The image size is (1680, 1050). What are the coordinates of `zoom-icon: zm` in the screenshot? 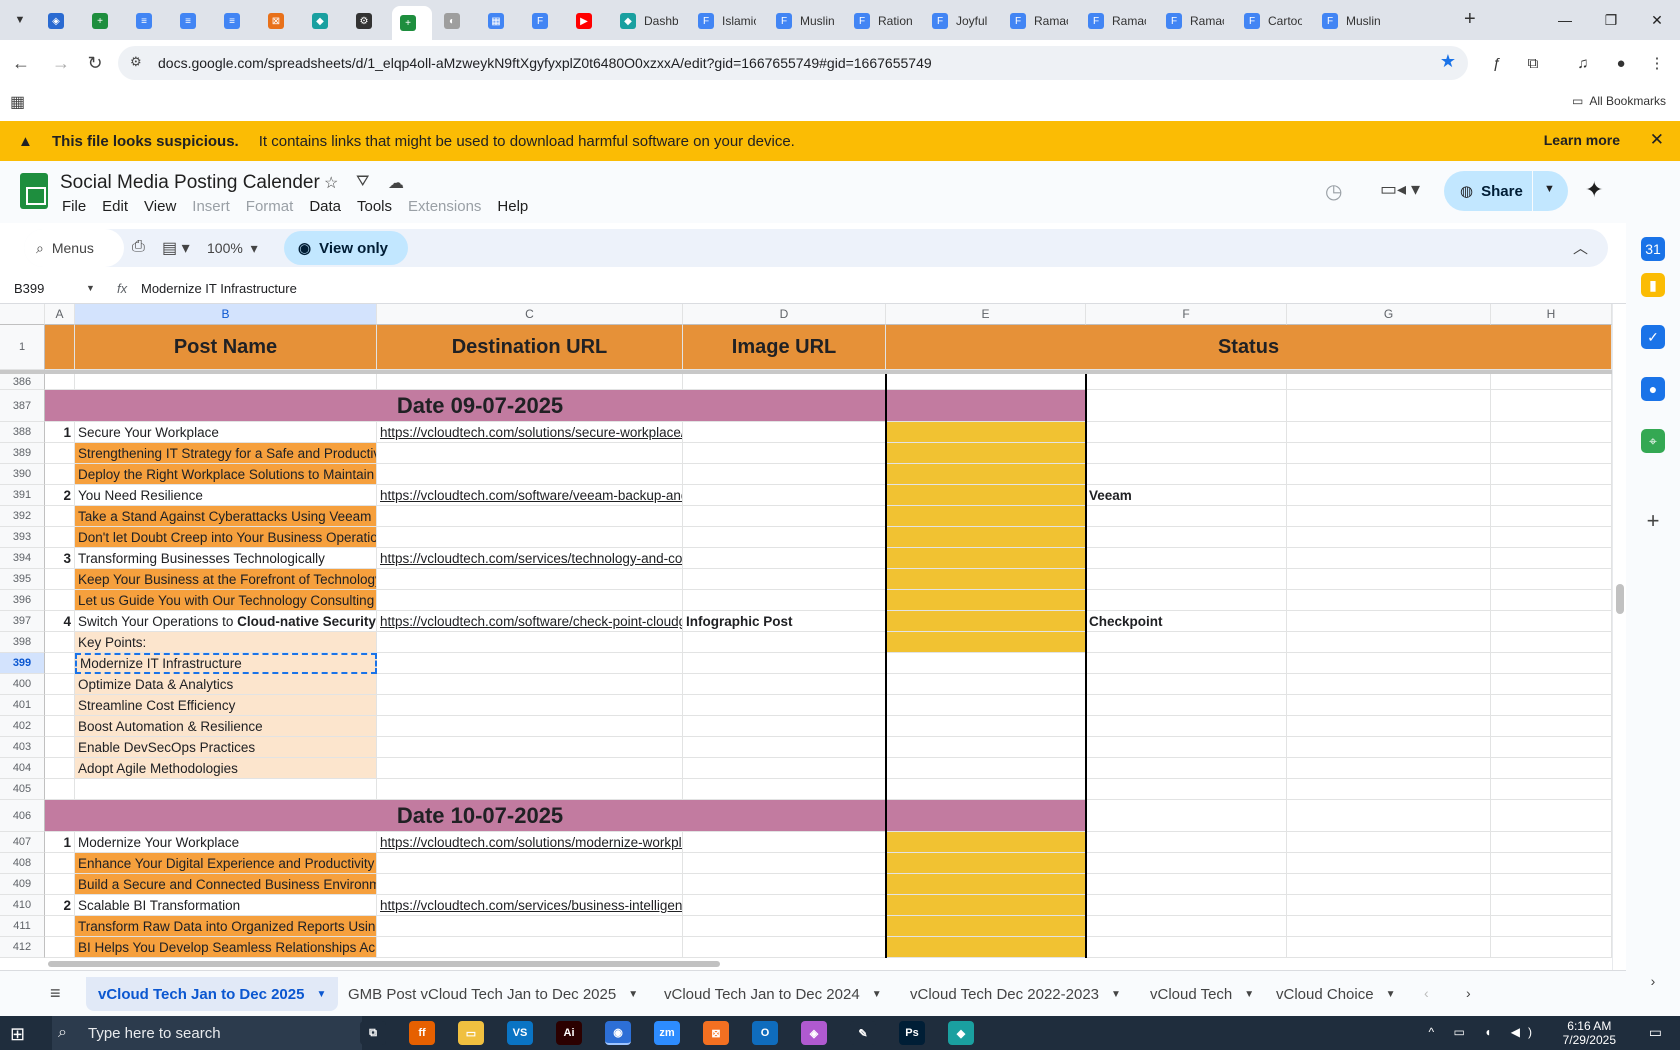 It's located at (667, 1033).